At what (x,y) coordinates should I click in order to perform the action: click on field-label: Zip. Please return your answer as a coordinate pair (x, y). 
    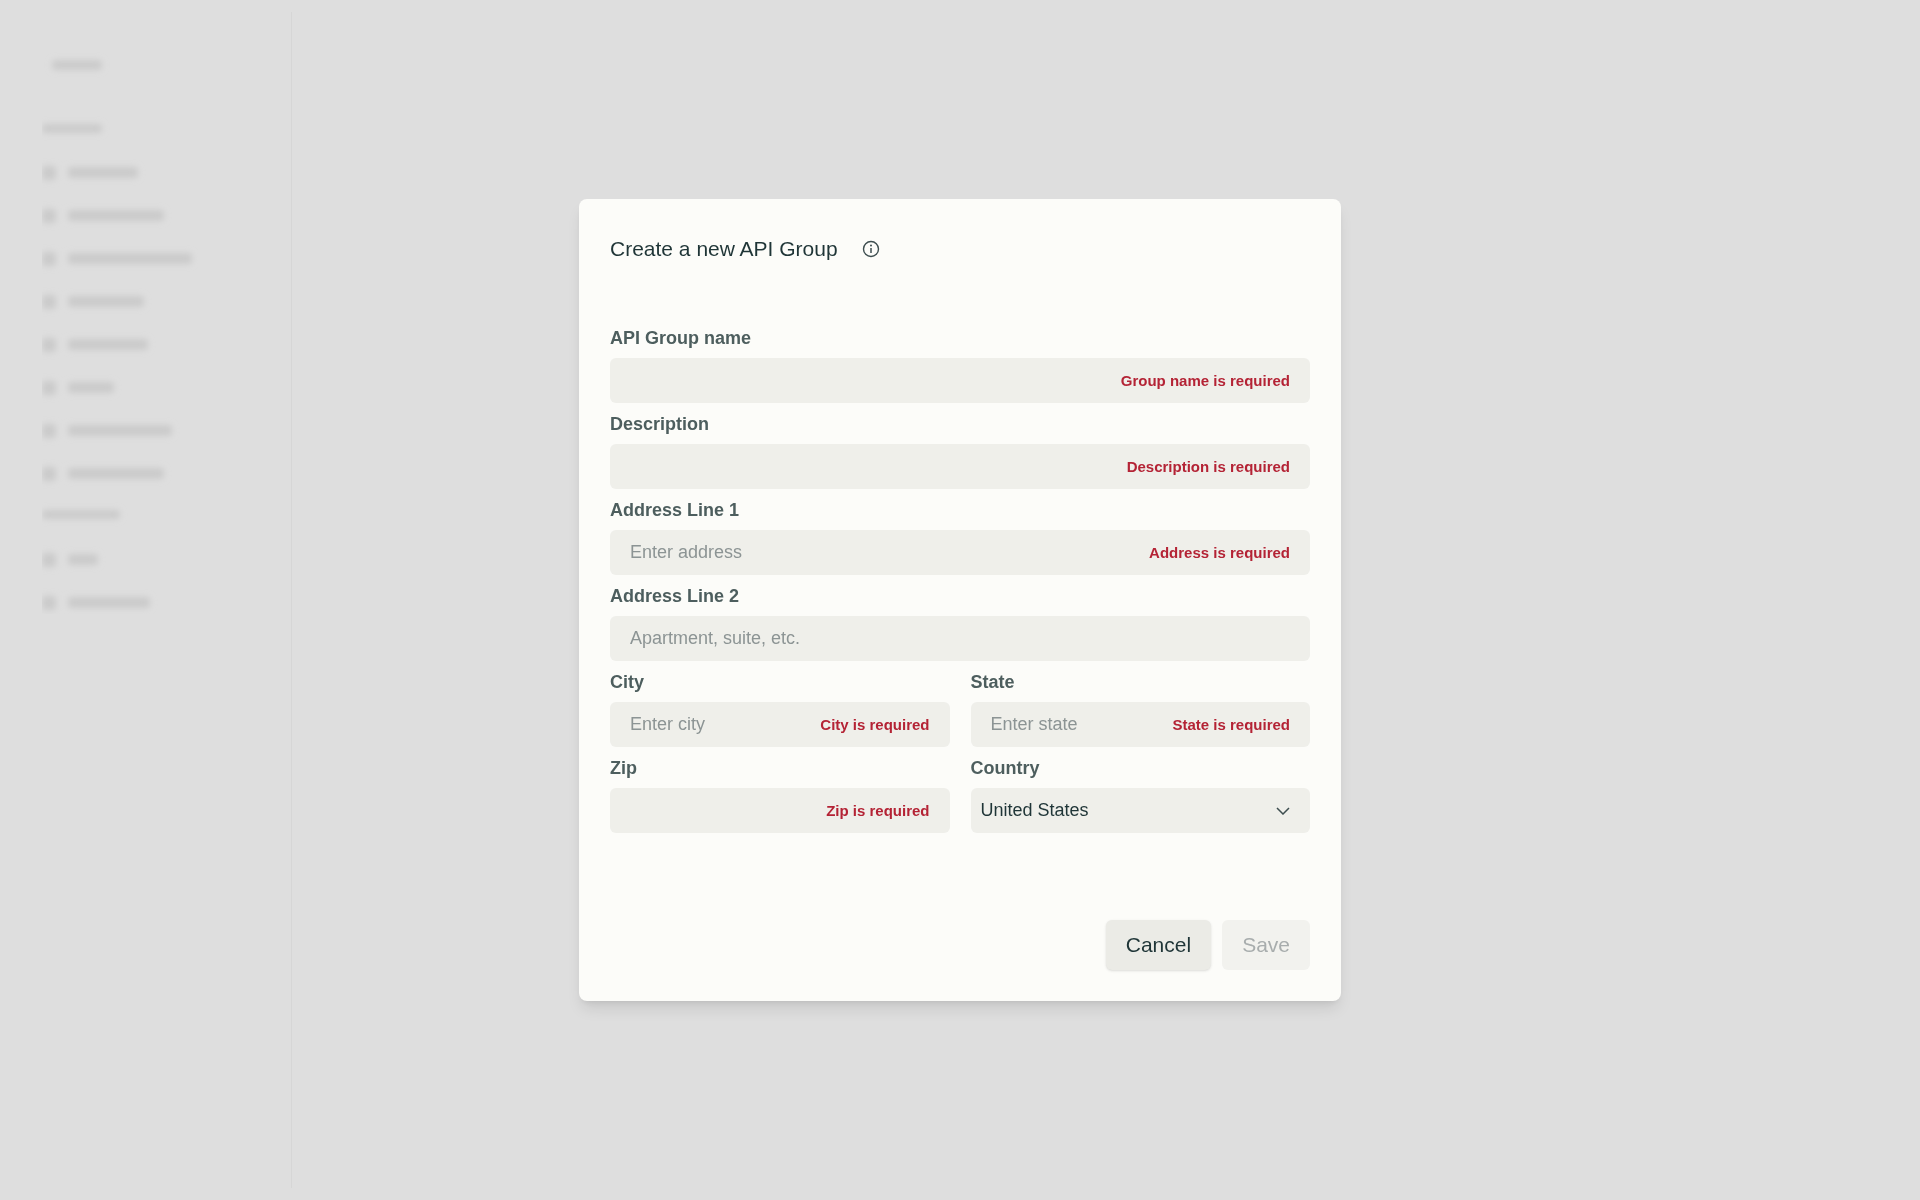
    Looking at the image, I should click on (624, 768).